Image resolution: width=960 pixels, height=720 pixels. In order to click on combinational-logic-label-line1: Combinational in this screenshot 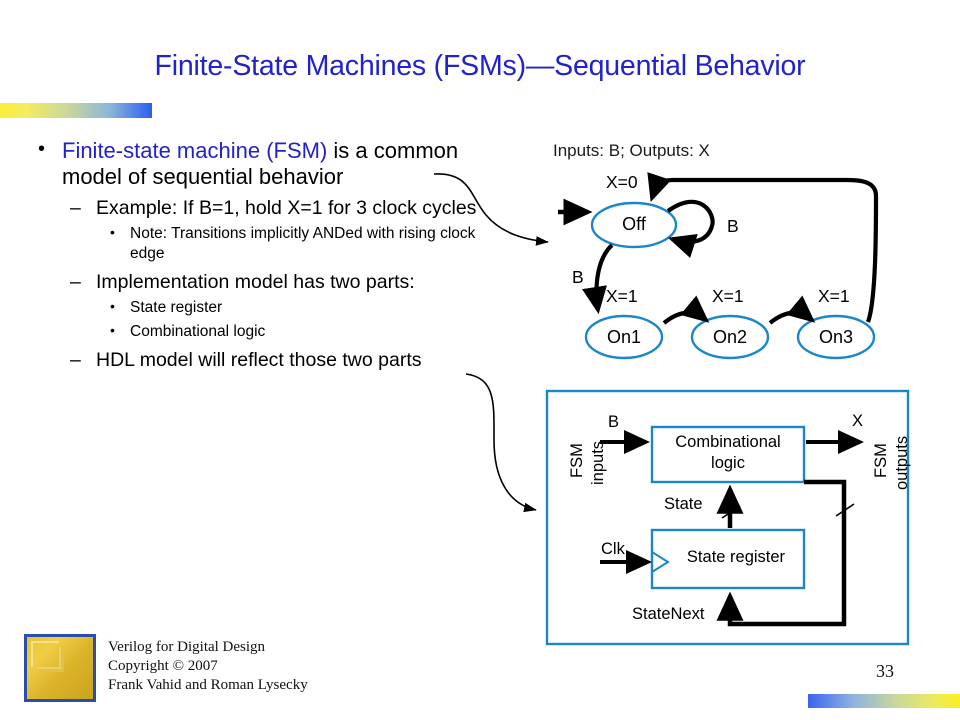, I will do `click(728, 442)`.